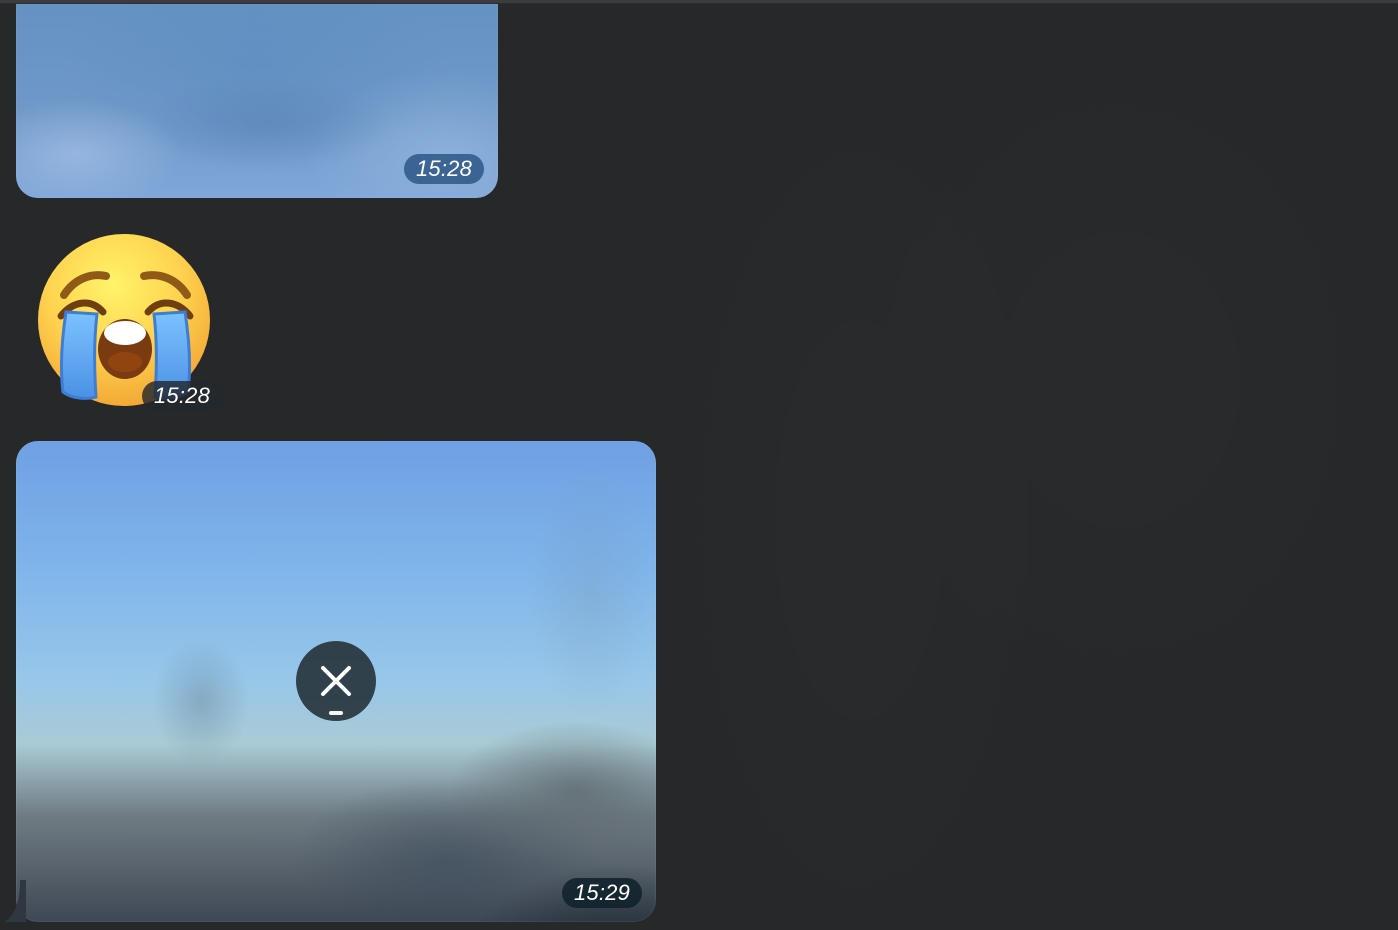 The height and width of the screenshot is (930, 1398). What do you see at coordinates (257, 101) in the screenshot?
I see `photo-message: 15:28` at bounding box center [257, 101].